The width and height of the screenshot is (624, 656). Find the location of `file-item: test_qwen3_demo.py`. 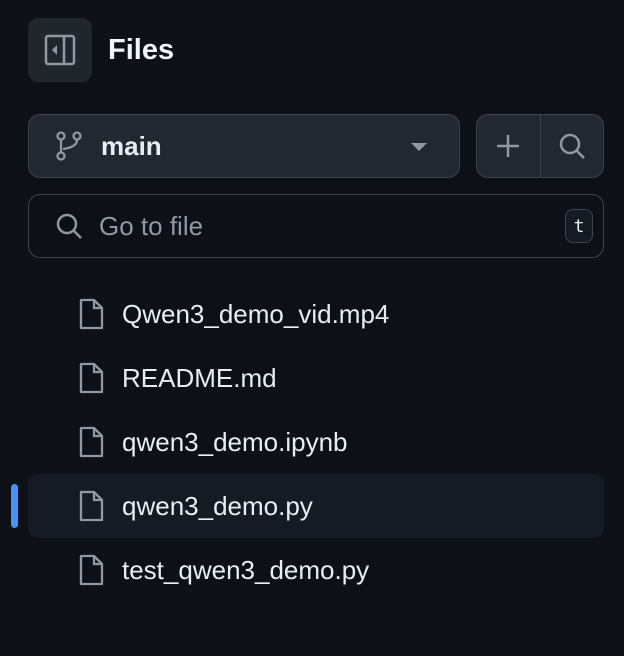

file-item: test_qwen3_demo.py is located at coordinates (316, 570).